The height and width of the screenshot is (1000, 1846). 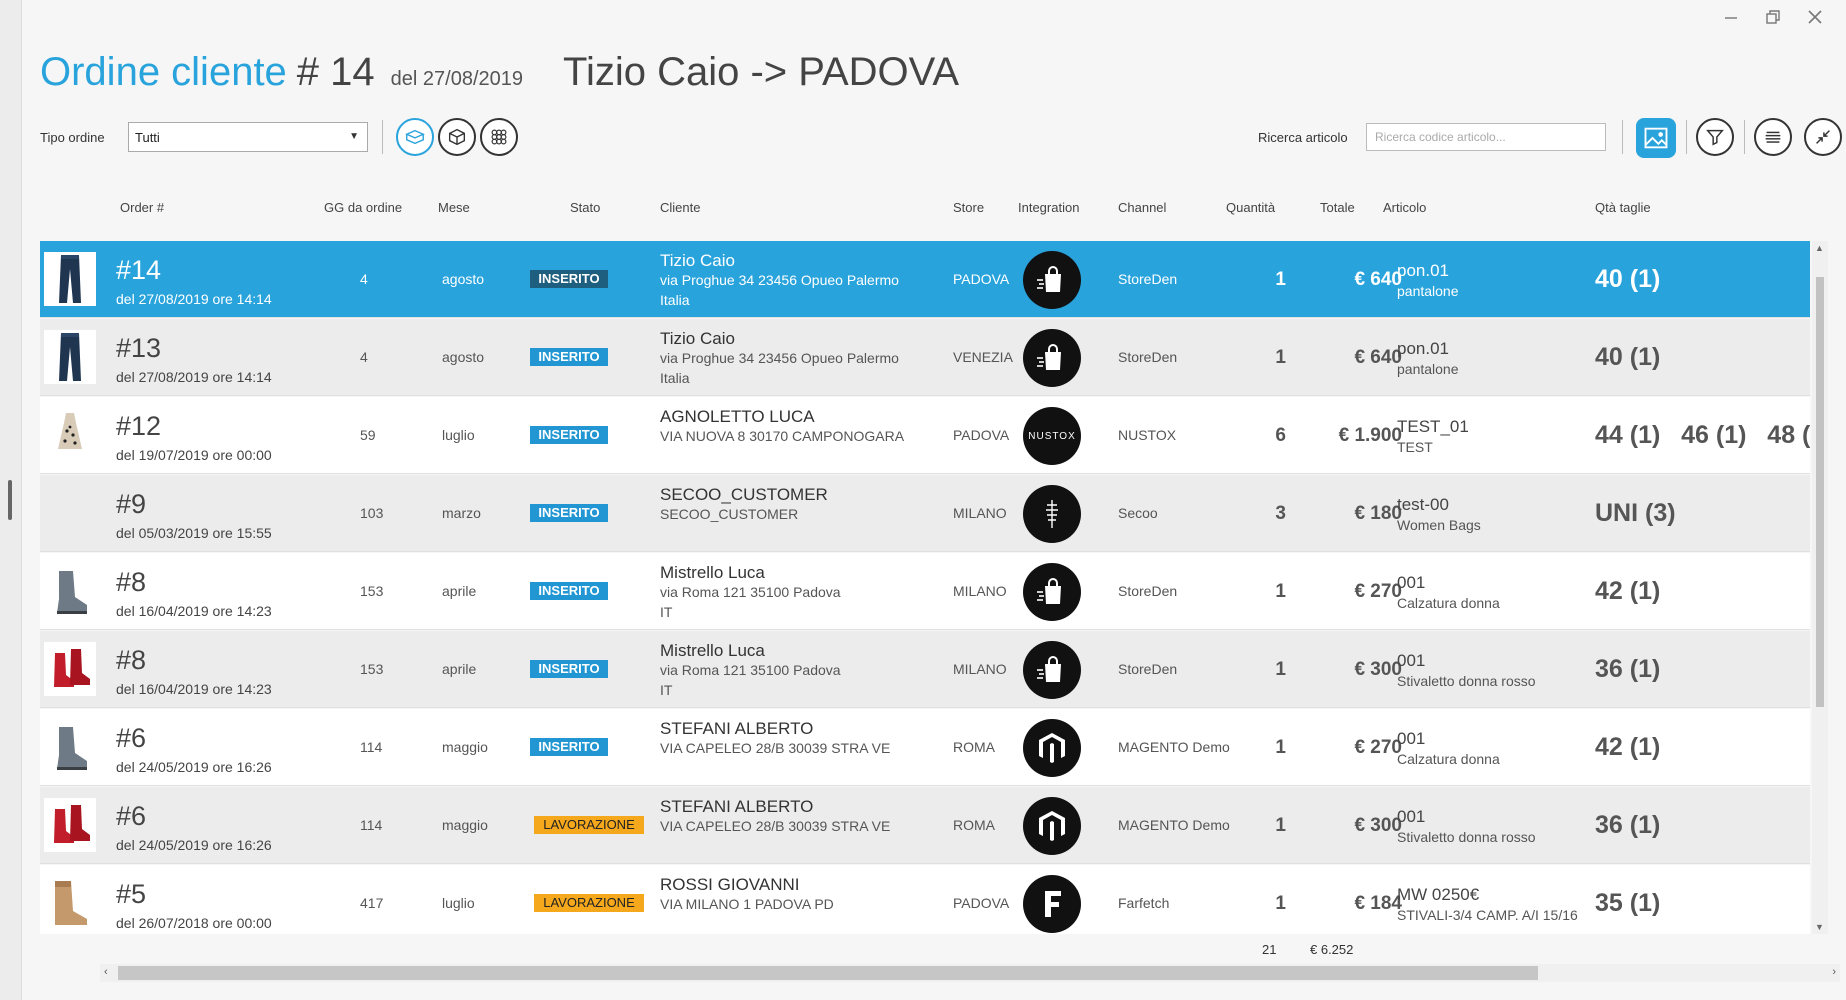 What do you see at coordinates (1052, 904) in the screenshot?
I see `farfetch-icon` at bounding box center [1052, 904].